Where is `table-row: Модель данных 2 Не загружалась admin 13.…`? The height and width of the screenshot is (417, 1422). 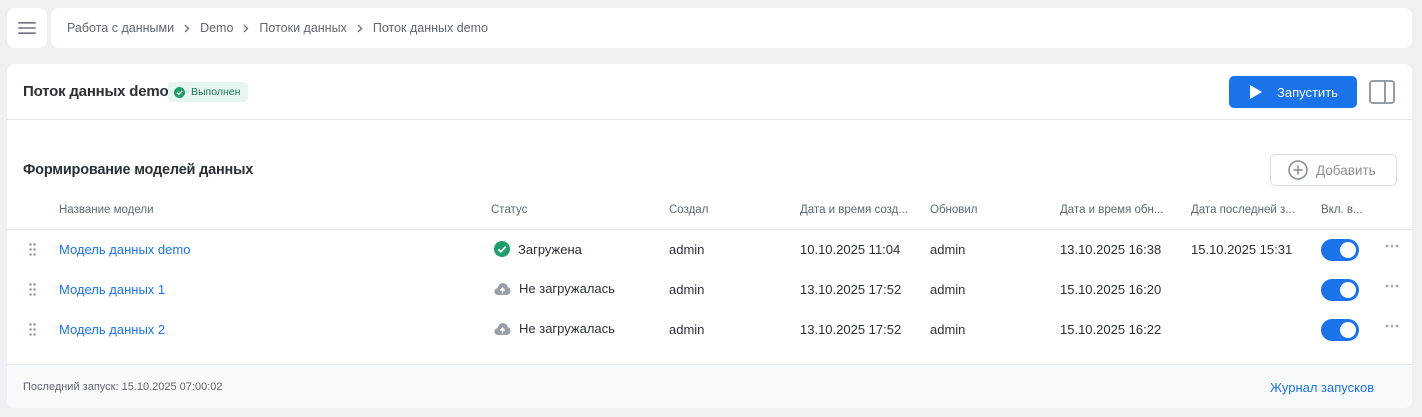 table-row: Модель данных 2 Не загружалась admin 13.… is located at coordinates (709, 330).